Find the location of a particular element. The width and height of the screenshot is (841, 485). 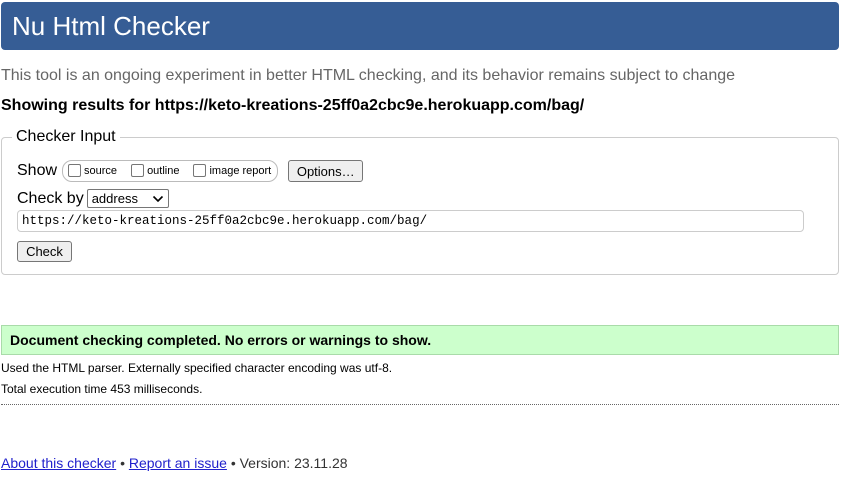

outline-option: outline is located at coordinates (155, 170).